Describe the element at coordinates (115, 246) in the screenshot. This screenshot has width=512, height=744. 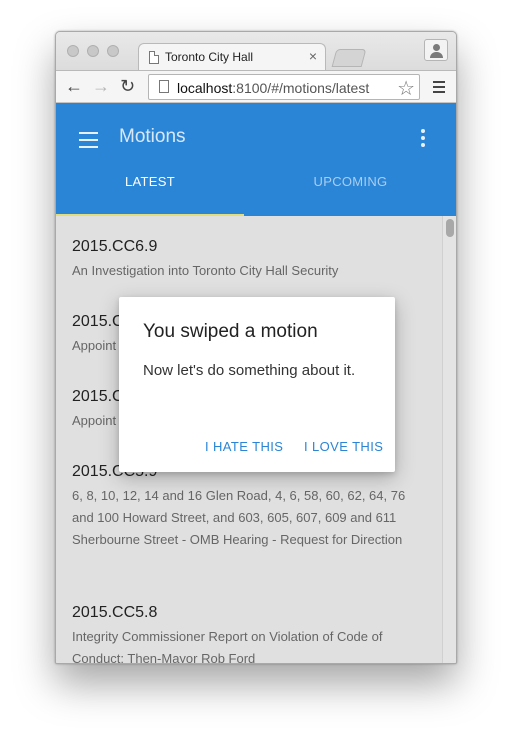
I see `motion-id: 2015.CC6.9` at that location.